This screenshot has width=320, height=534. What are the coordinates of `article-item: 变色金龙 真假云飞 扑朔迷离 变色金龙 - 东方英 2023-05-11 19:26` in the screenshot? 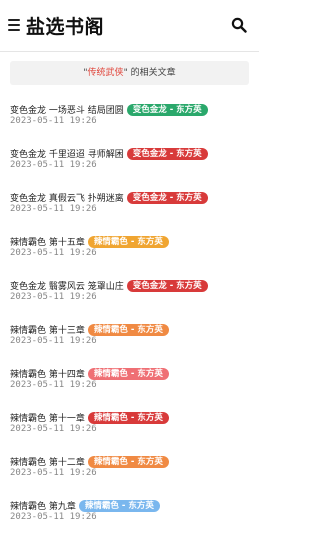 It's located at (129, 204).